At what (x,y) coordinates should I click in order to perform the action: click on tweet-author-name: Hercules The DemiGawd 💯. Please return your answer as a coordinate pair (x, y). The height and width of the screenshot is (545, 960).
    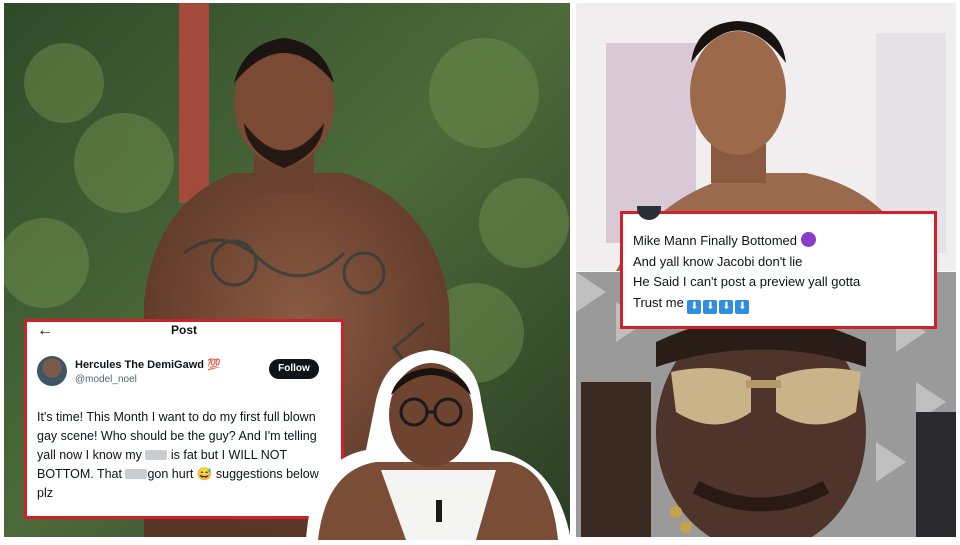
    Looking at the image, I should click on (148, 364).